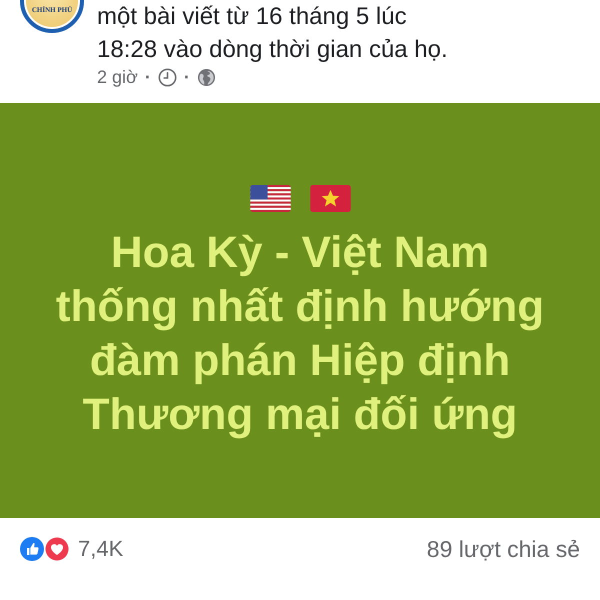  Describe the element at coordinates (270, 198) in the screenshot. I see `united-states-flag-icon` at that location.